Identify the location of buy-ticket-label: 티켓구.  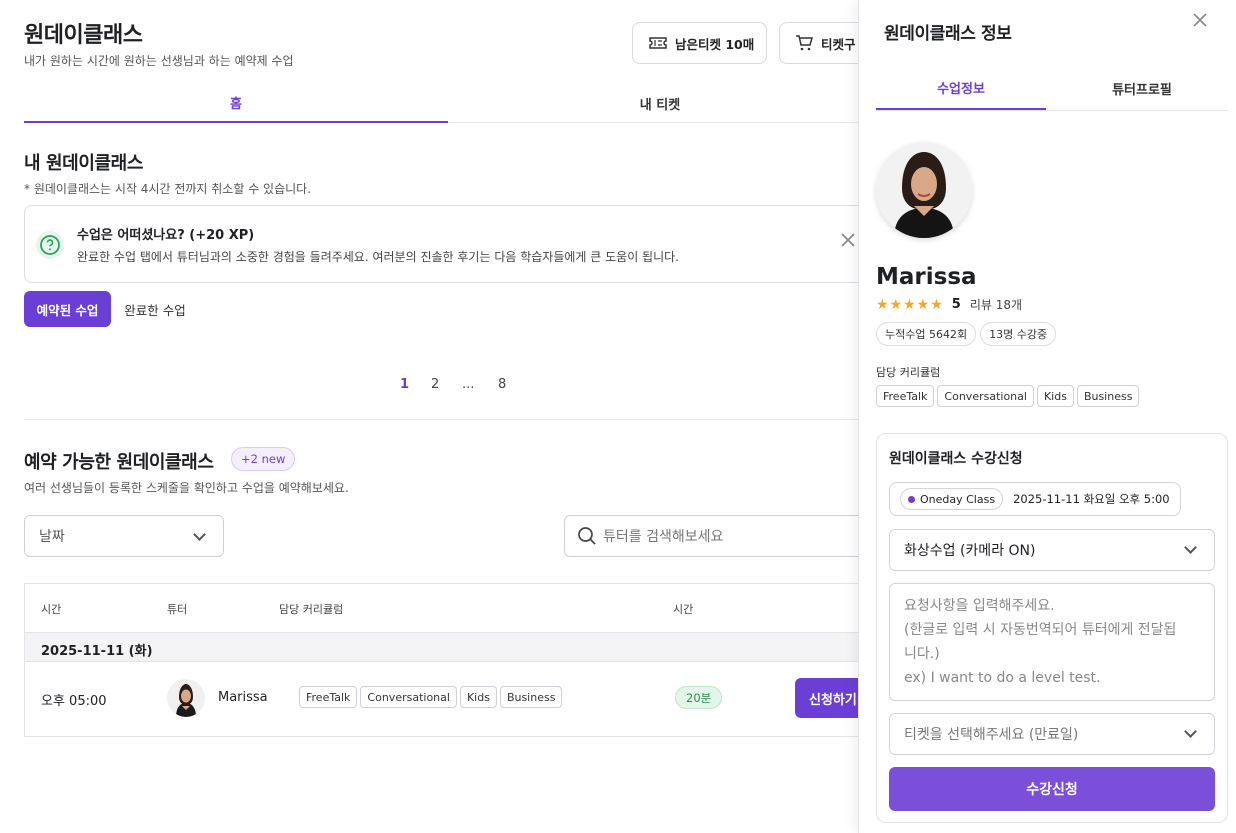
(838, 44).